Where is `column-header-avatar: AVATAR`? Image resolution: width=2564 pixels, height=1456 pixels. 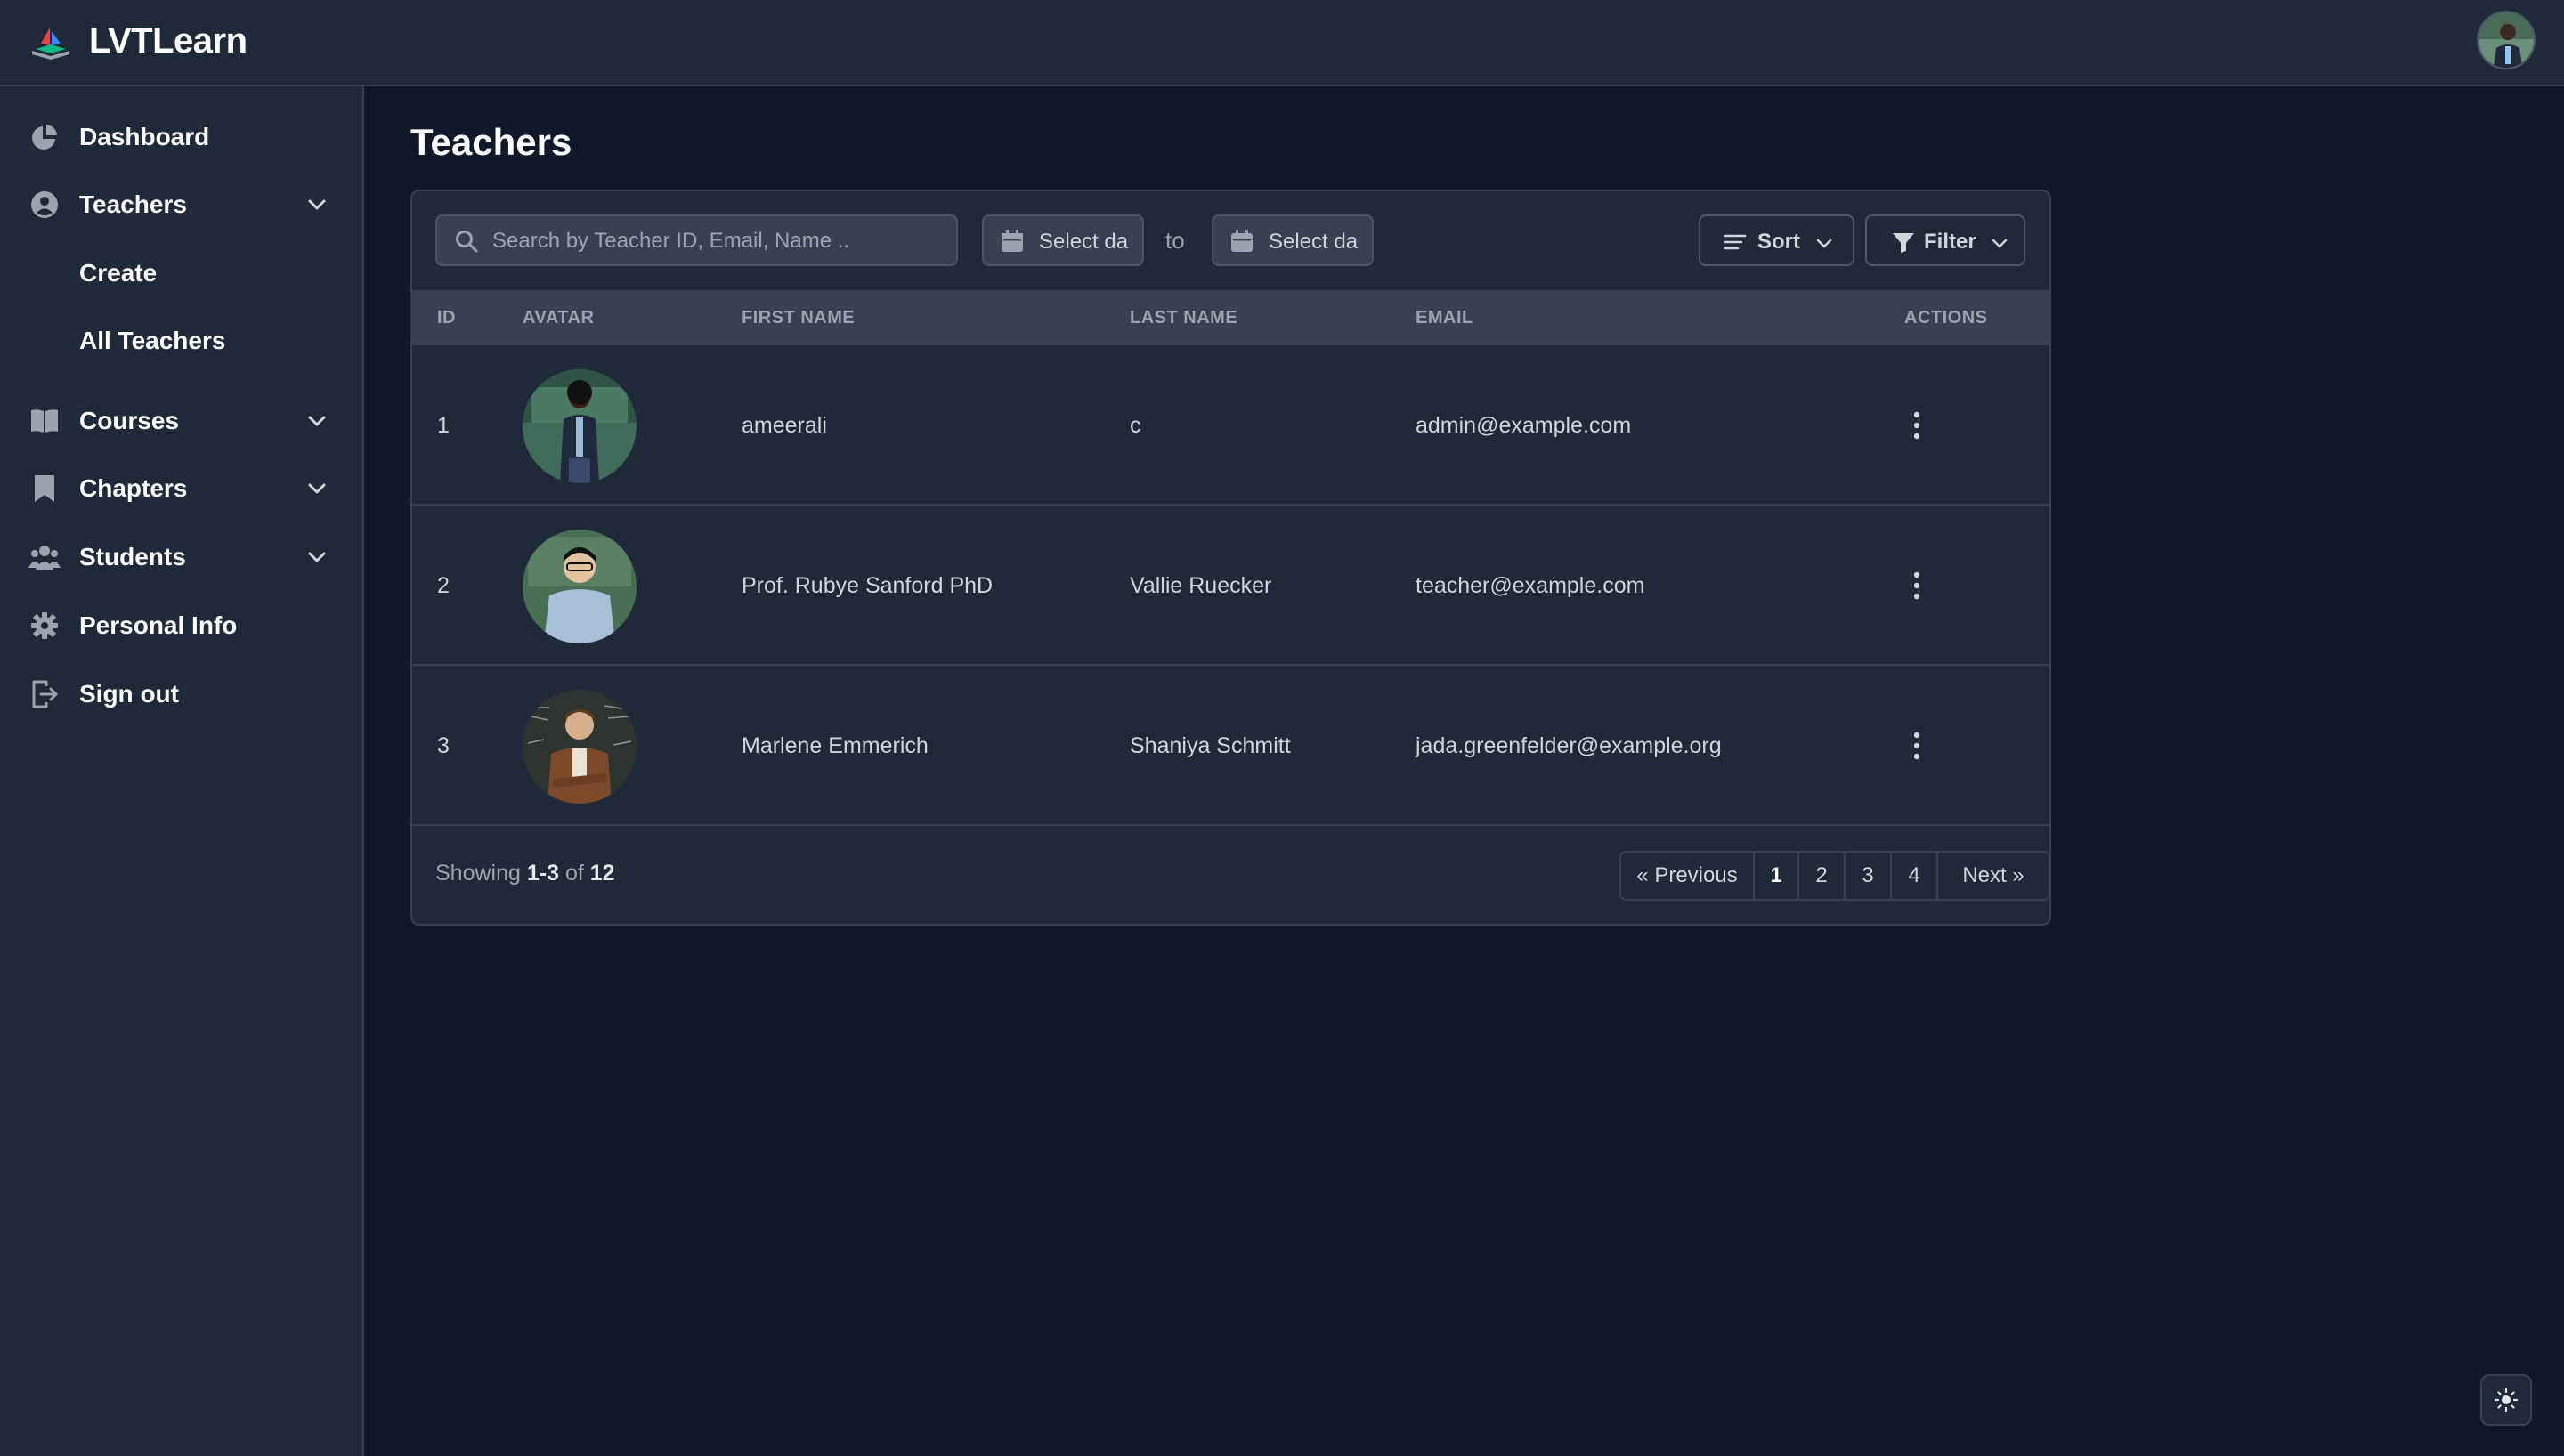
column-header-avatar: AVATAR is located at coordinates (559, 318).